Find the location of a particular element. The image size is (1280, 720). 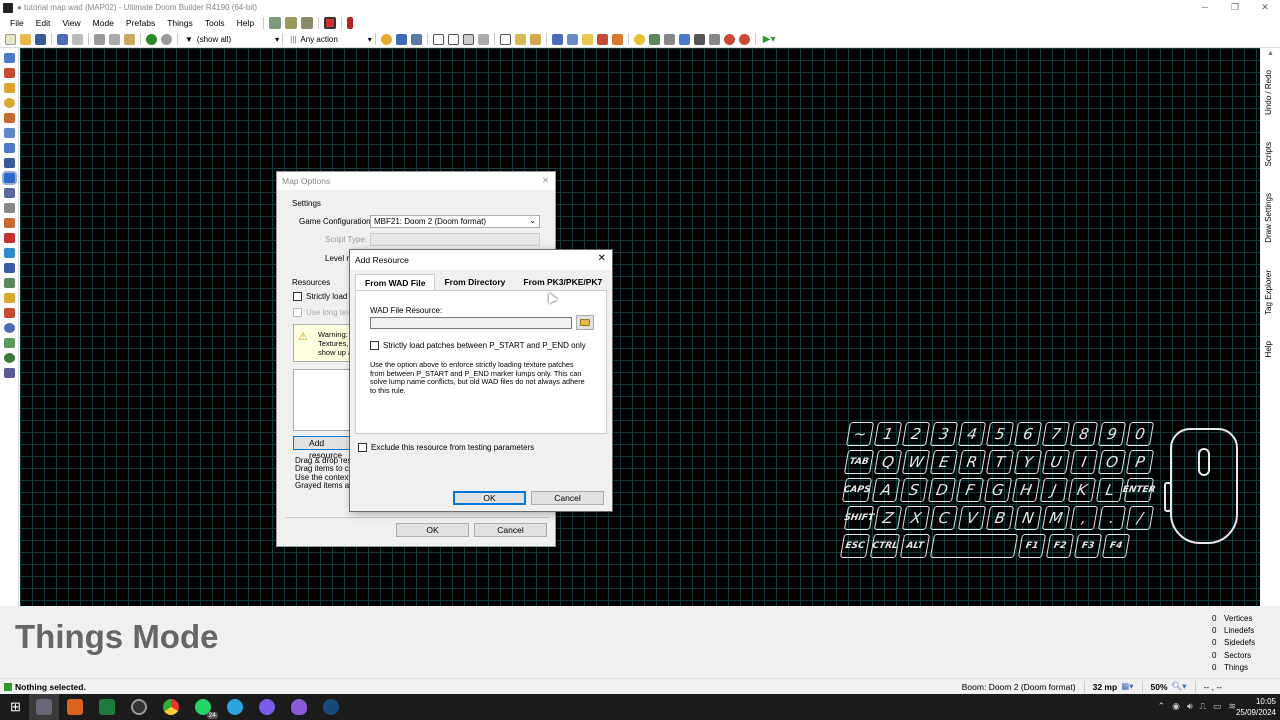

menu-mode: Mode is located at coordinates (103, 23).